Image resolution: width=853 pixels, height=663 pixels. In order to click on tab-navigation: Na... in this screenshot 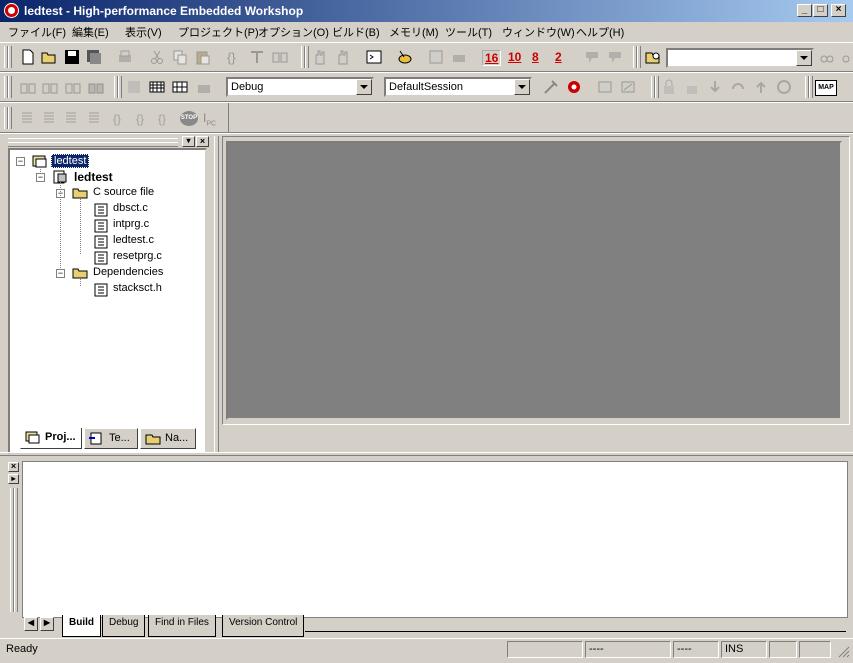, I will do `click(168, 438)`.